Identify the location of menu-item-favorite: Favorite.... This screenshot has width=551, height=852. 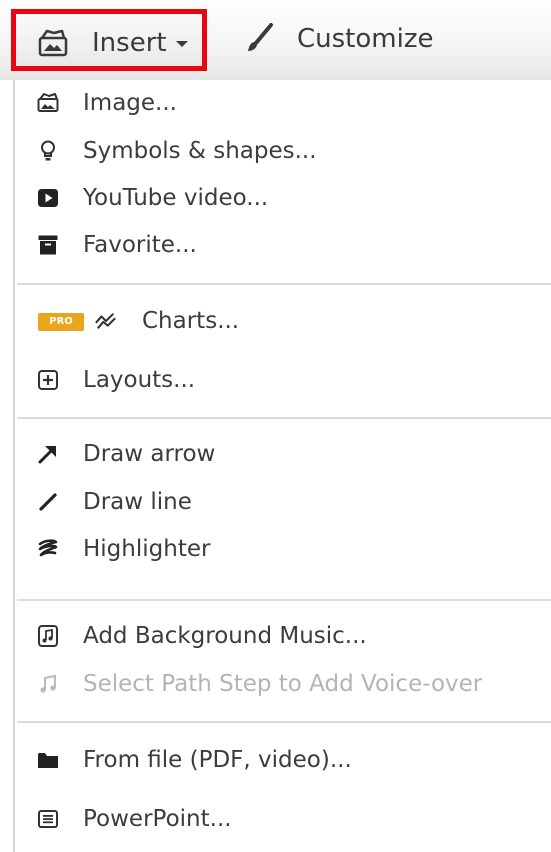
(283, 246).